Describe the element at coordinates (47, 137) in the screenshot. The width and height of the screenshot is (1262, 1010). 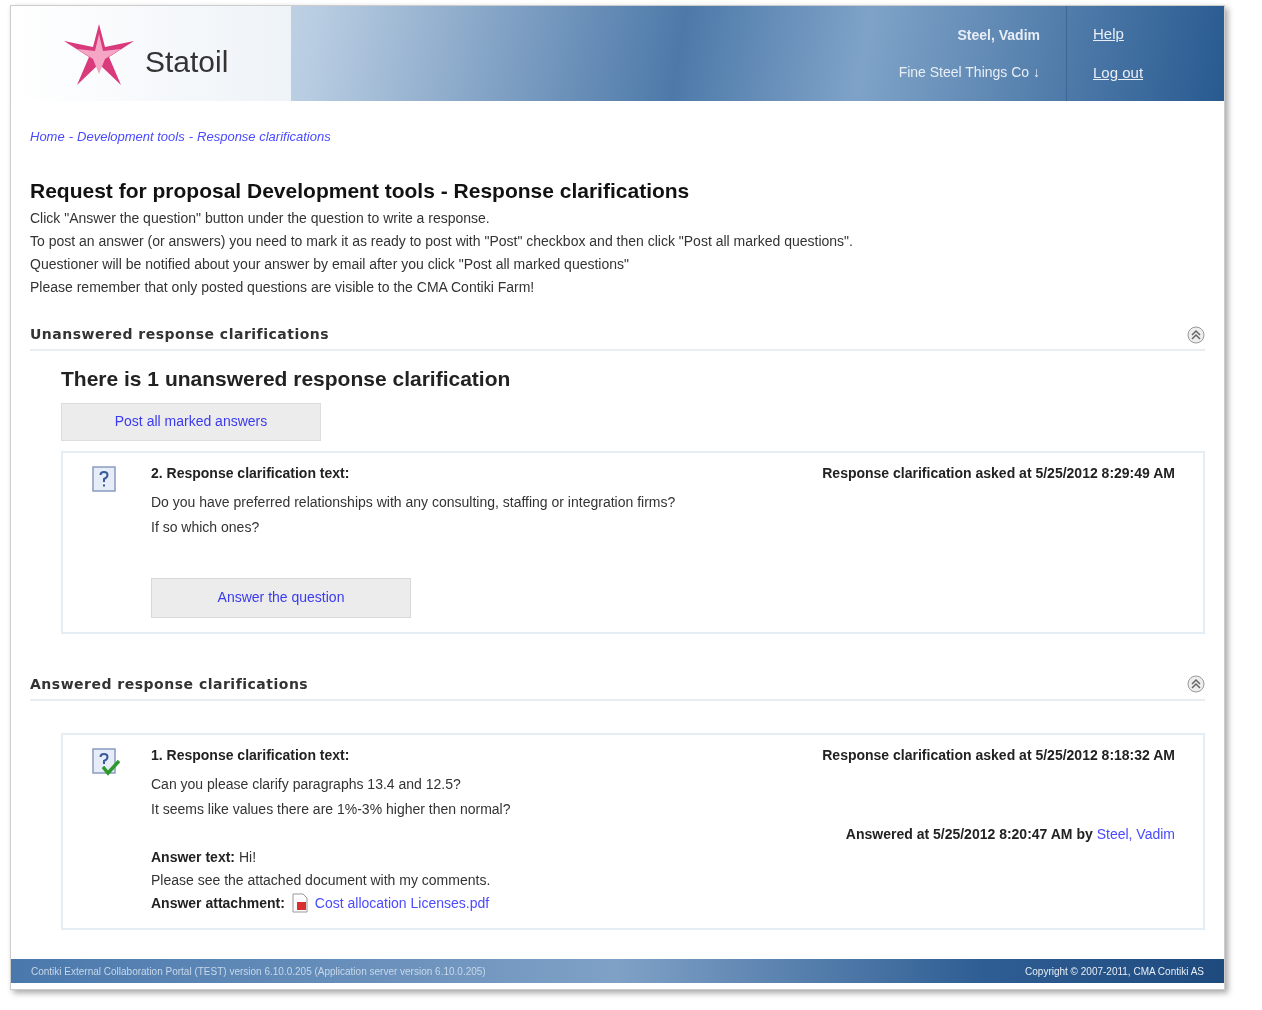
I see `breadcrumb-link: Home` at that location.